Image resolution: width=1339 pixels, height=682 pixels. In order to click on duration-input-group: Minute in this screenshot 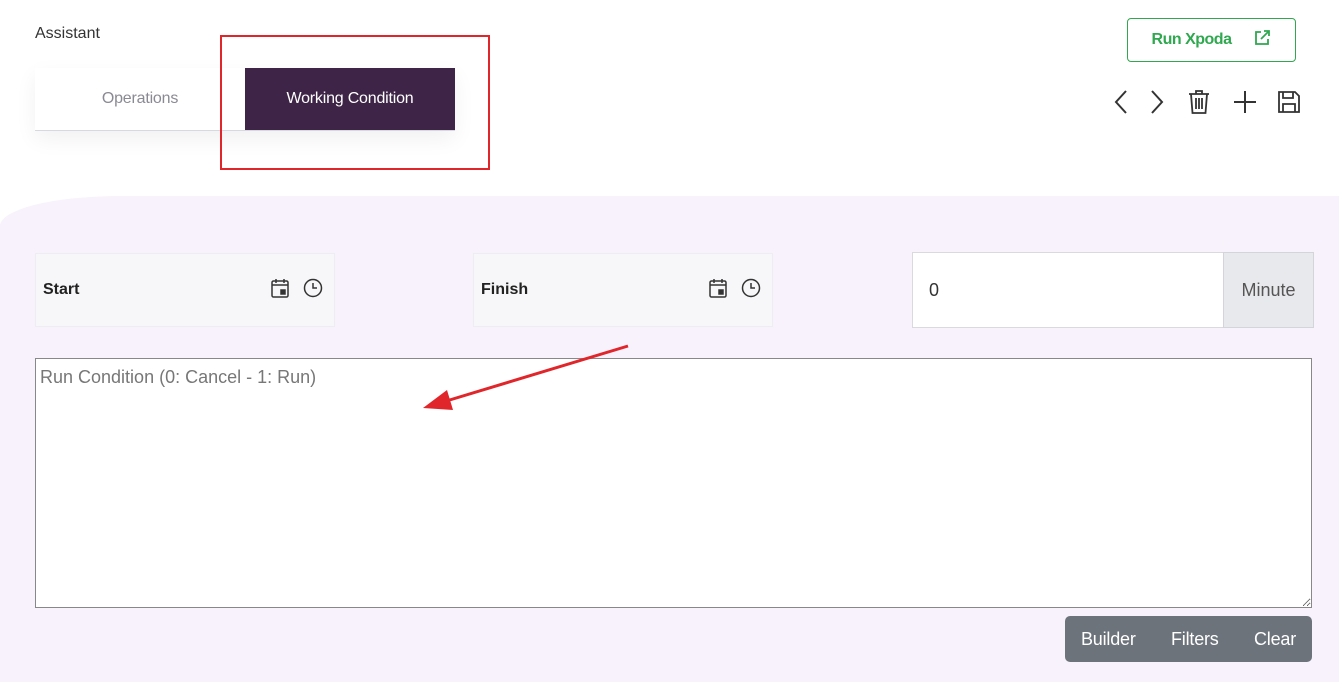, I will do `click(1113, 290)`.